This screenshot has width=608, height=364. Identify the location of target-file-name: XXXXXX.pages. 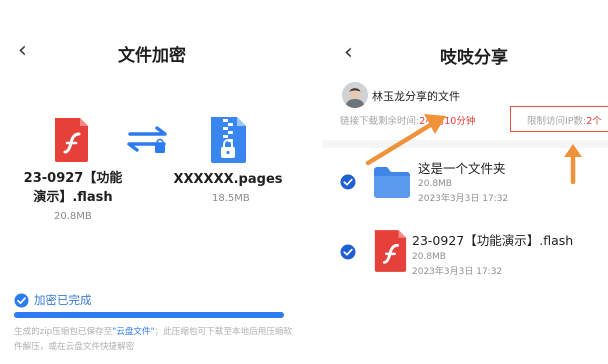
(228, 179).